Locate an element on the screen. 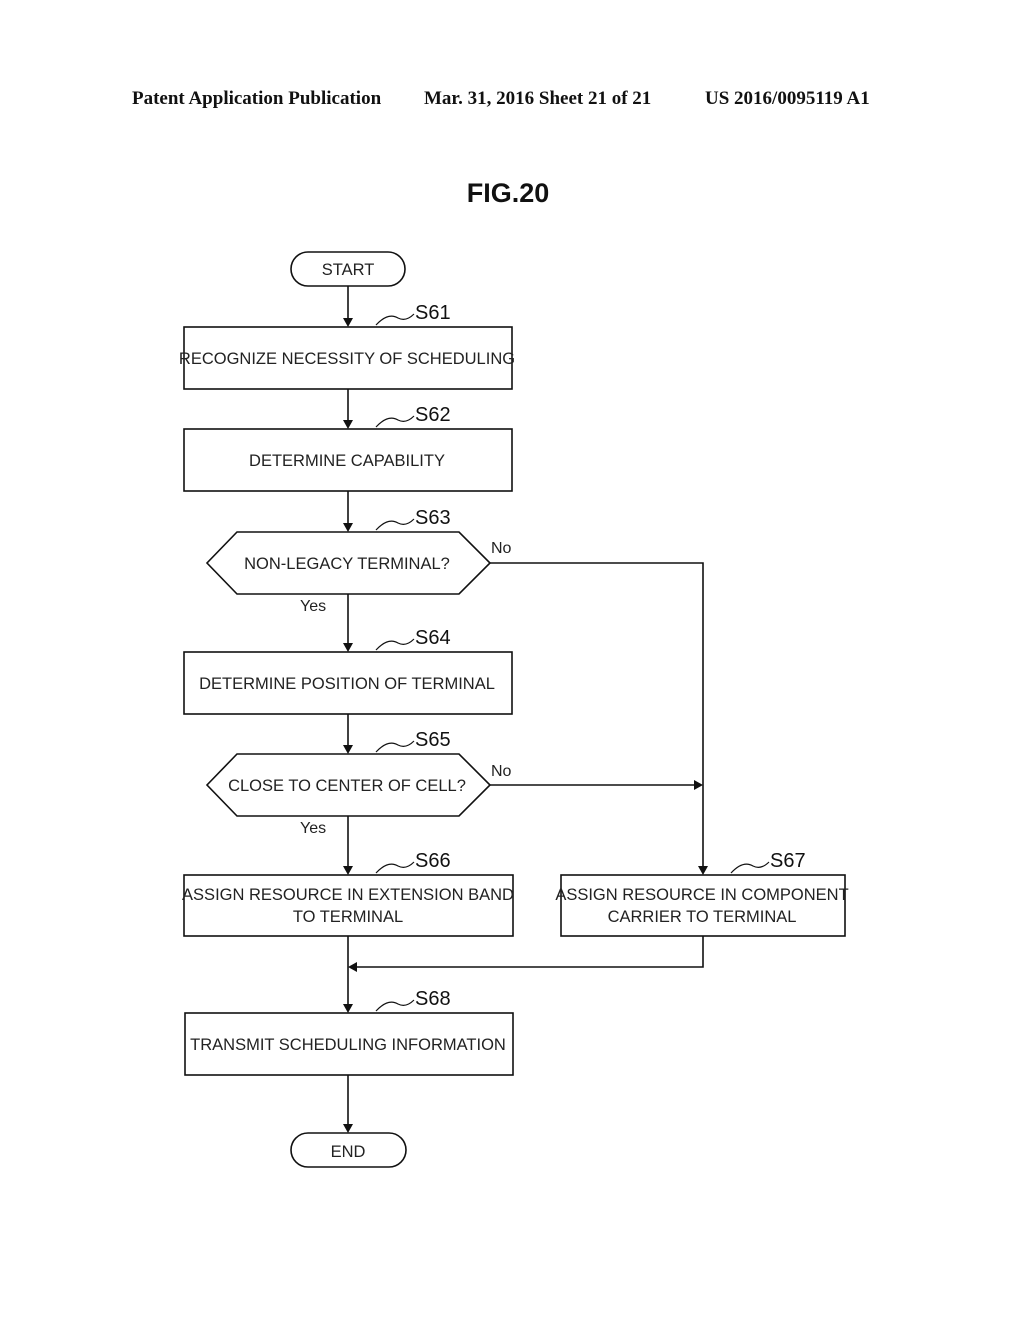 The height and width of the screenshot is (1320, 1024). process-box-s67 is located at coordinates (703, 905).